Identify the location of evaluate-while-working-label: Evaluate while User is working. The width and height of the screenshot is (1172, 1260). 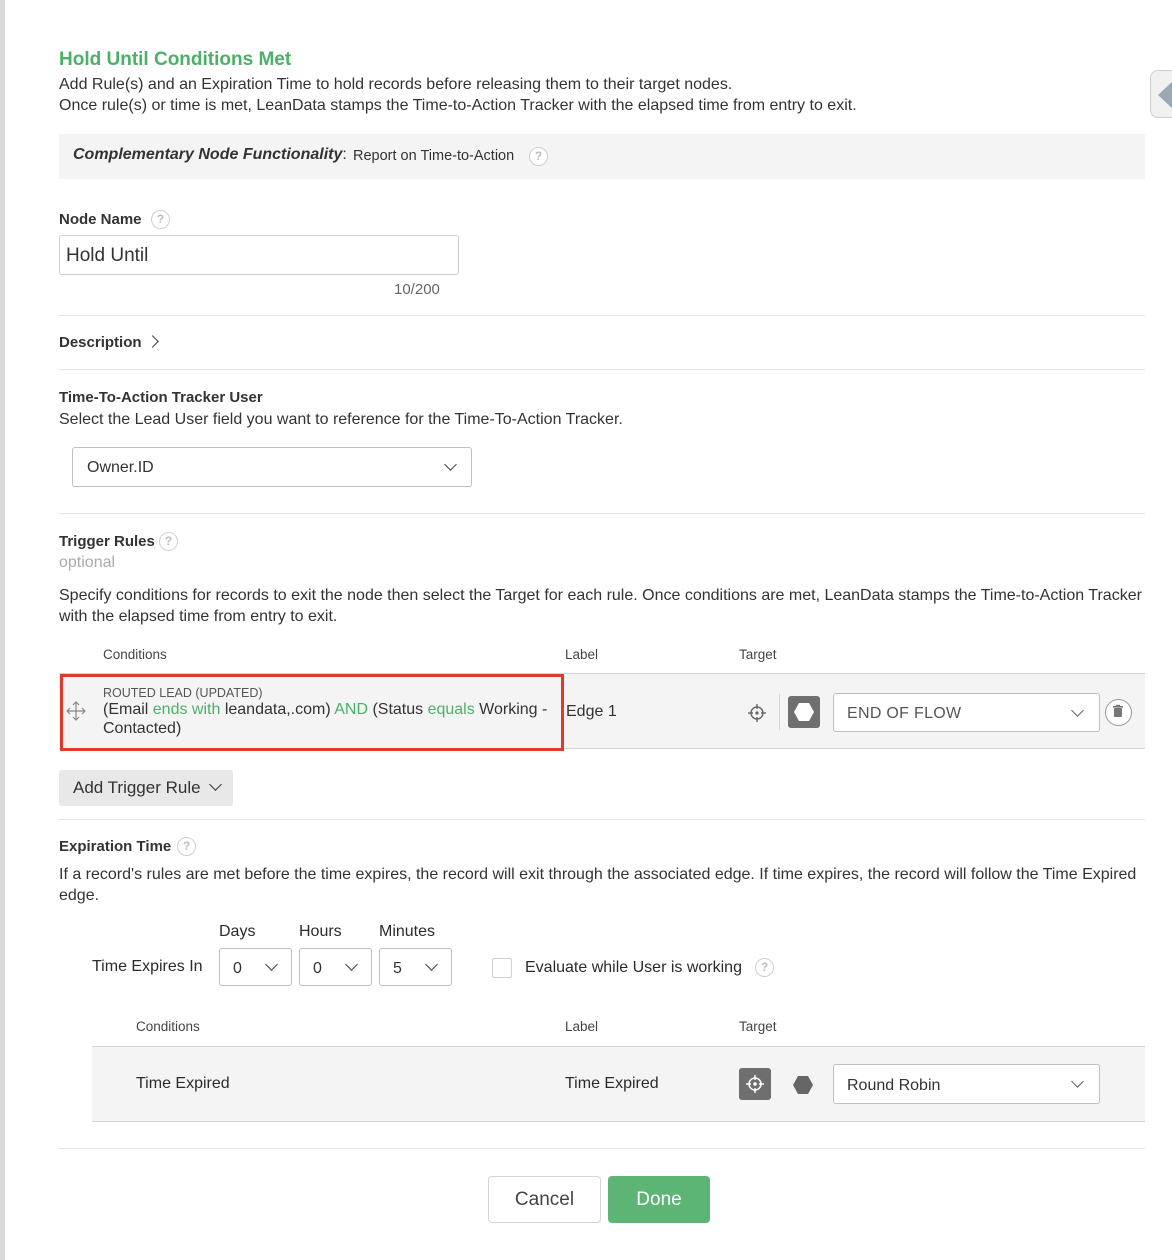
(633, 967).